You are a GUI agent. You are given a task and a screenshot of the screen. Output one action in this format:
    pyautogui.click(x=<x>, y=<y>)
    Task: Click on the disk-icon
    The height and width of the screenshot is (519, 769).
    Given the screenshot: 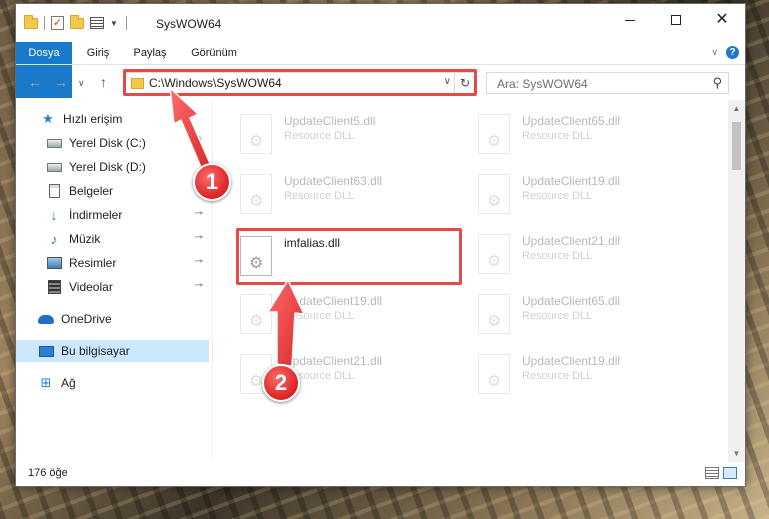 What is the action you would take?
    pyautogui.click(x=54, y=167)
    